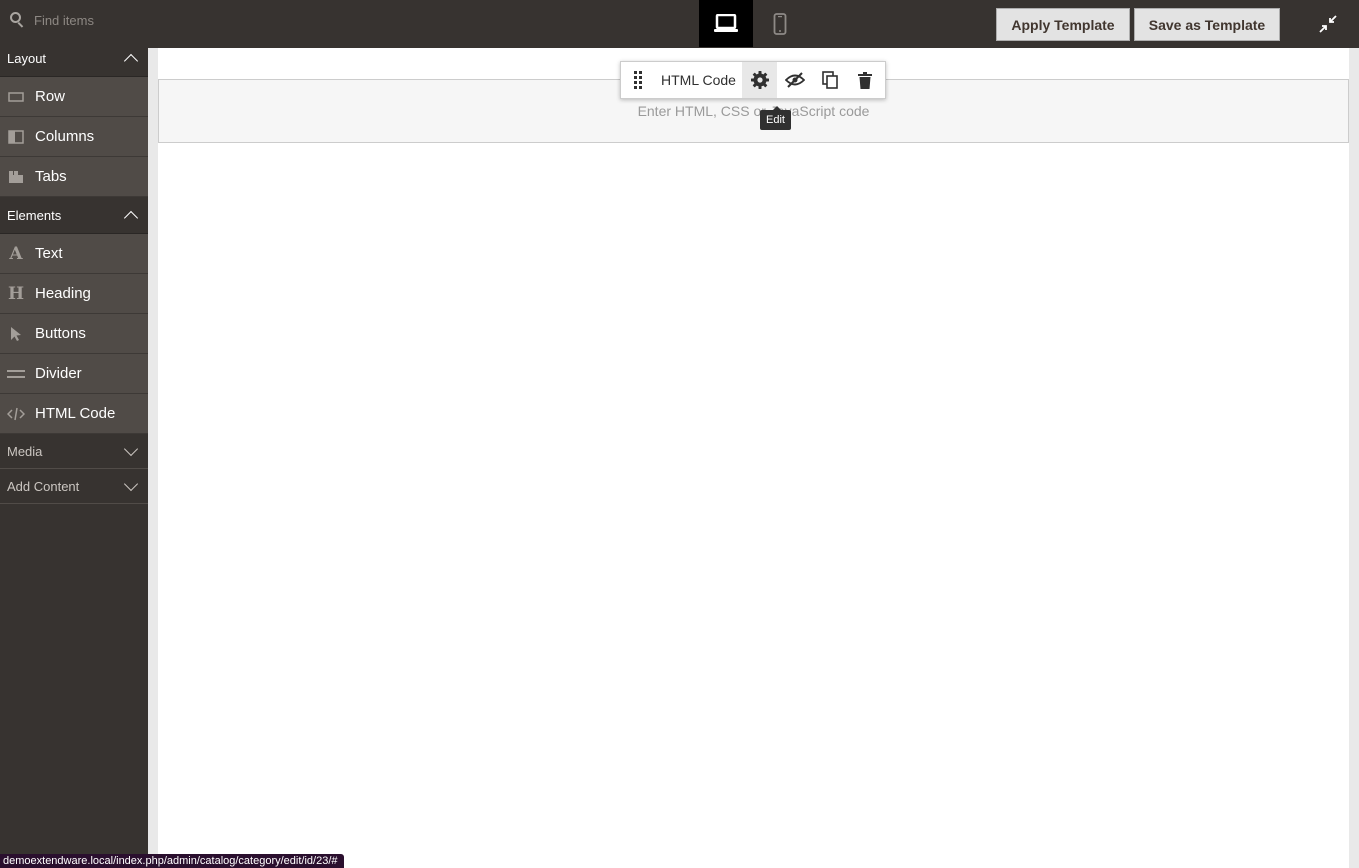 The width and height of the screenshot is (1359, 868). Describe the element at coordinates (1354, 458) in the screenshot. I see `stage-right-border` at that location.